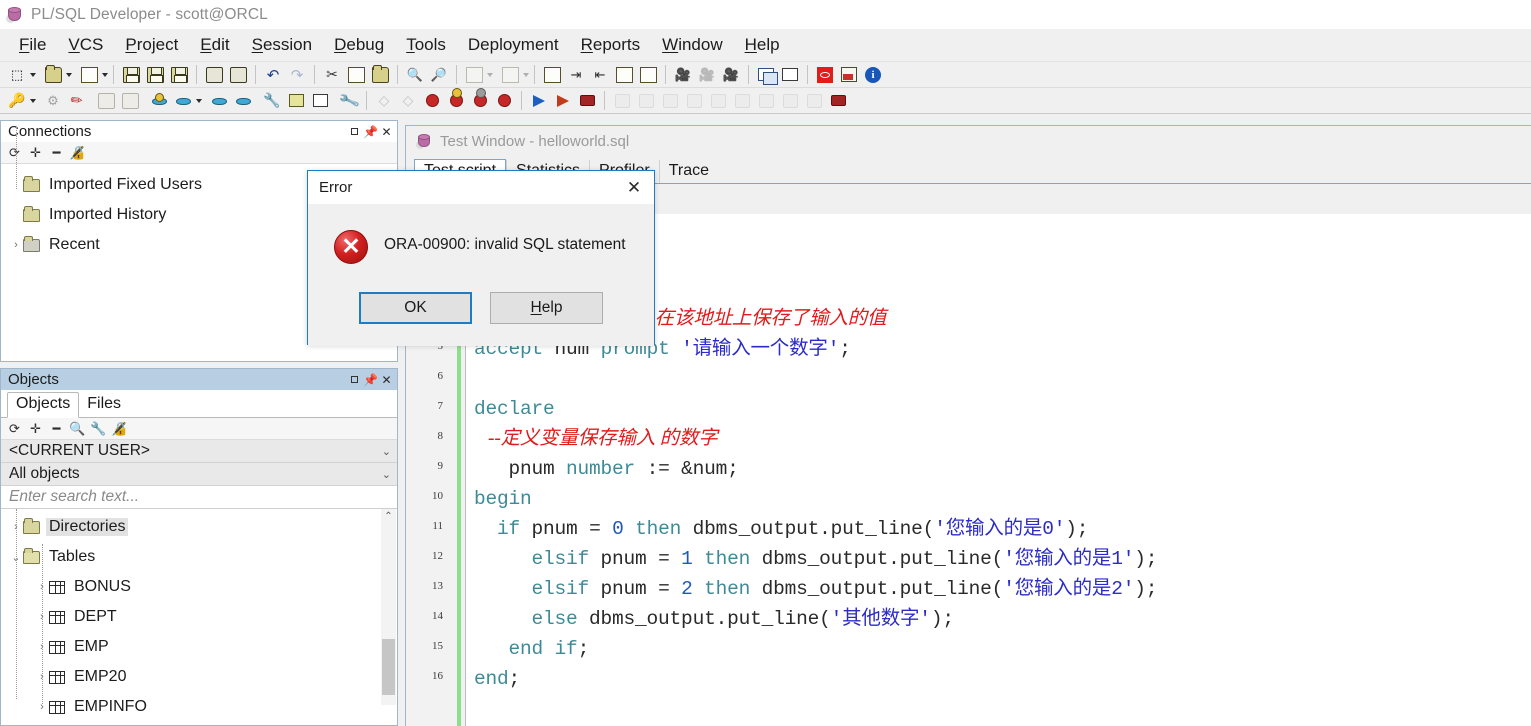  Describe the element at coordinates (272, 101) in the screenshot. I see `compile-icon: 🔧` at that location.